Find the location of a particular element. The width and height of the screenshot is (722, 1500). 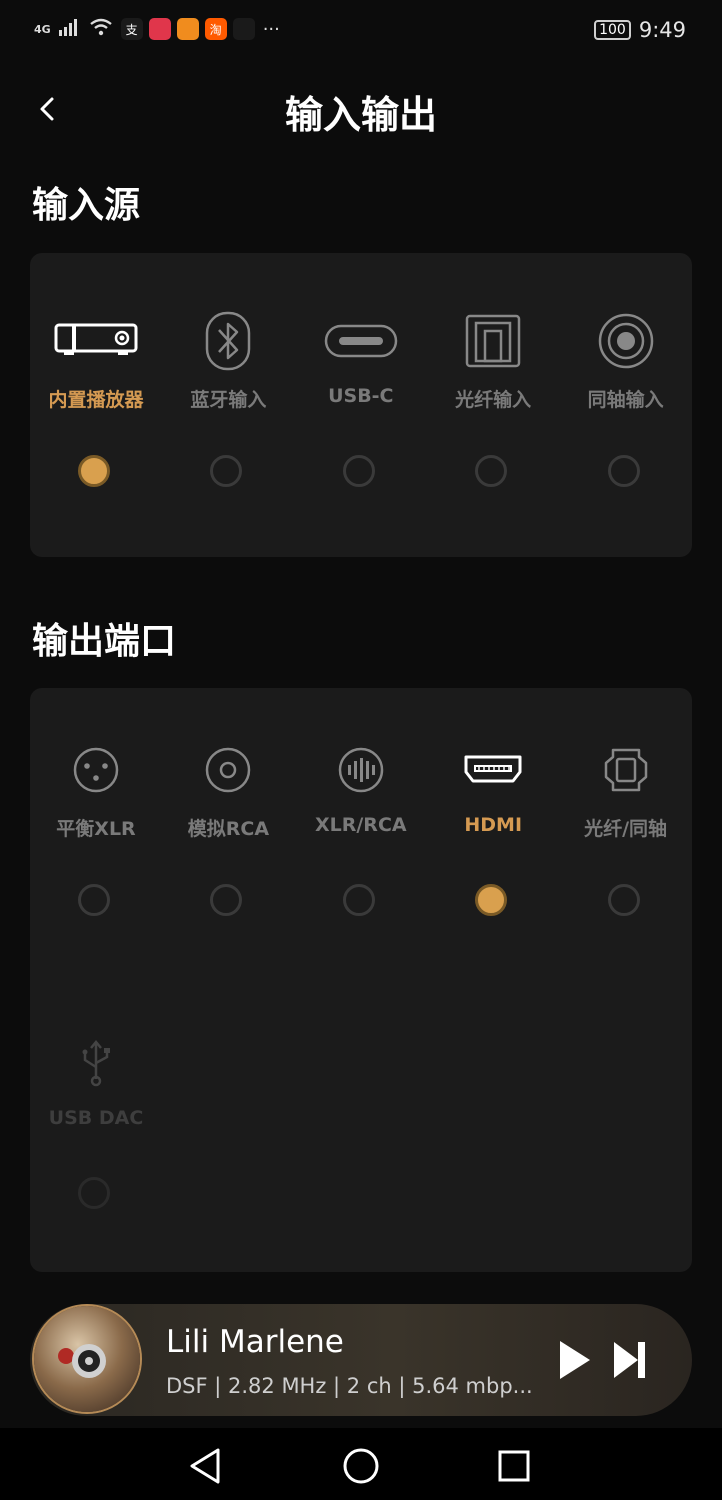

bluetooth-icon is located at coordinates (228, 341).